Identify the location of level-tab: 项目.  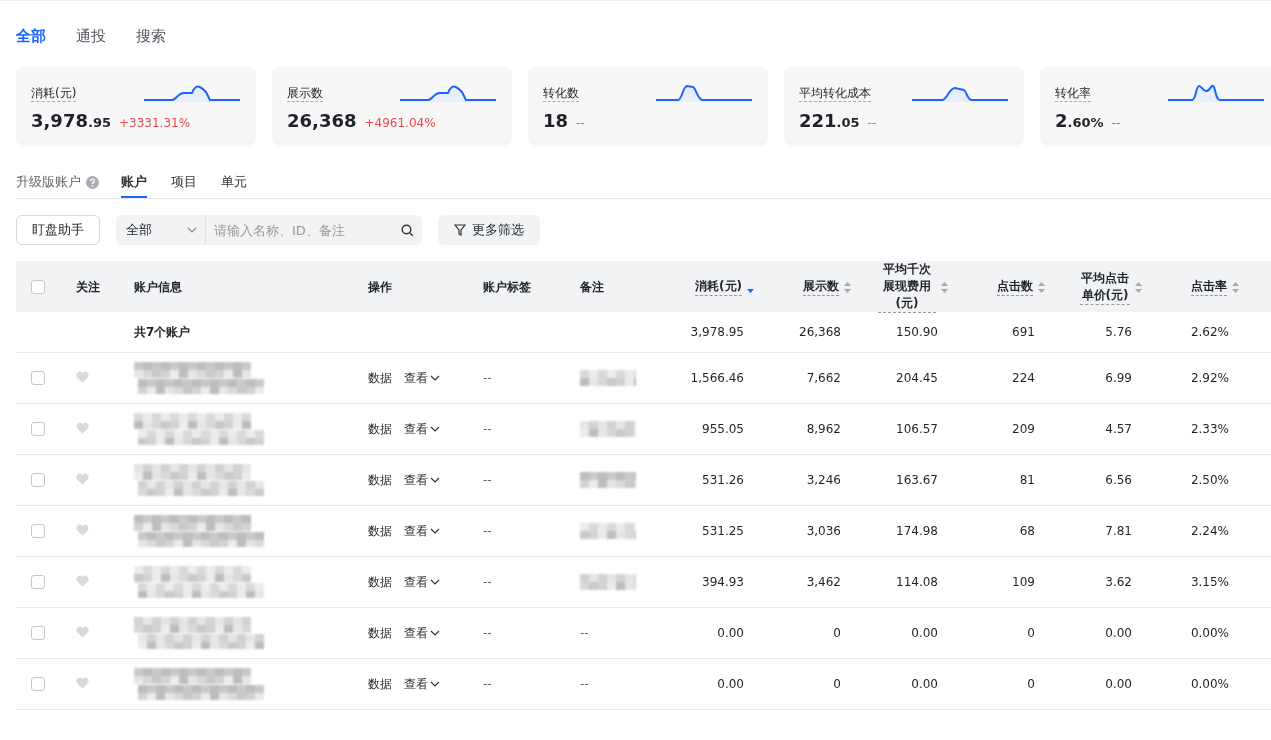
(184, 185).